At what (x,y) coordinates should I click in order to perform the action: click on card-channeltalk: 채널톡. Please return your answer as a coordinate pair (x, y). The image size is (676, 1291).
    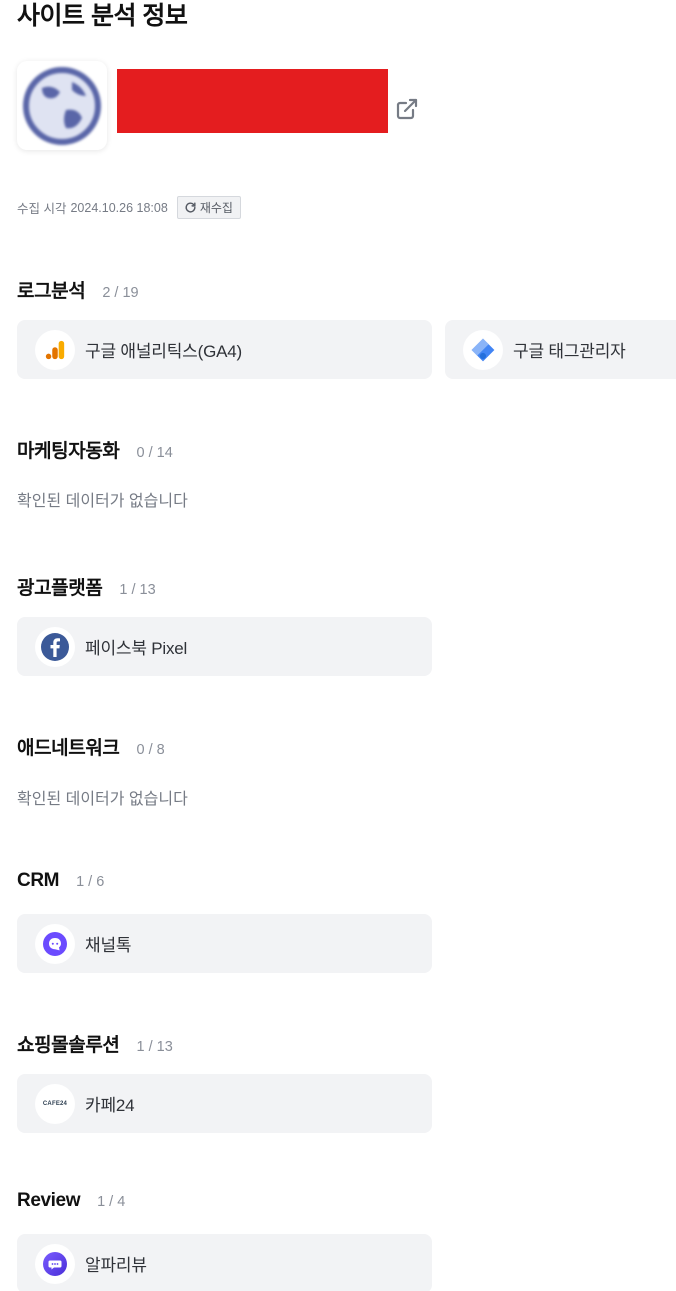
    Looking at the image, I should click on (224, 943).